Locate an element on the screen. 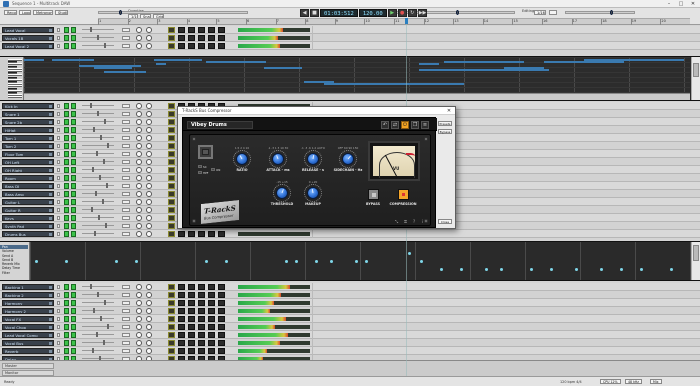  knob-threshold is located at coordinates (282, 193).